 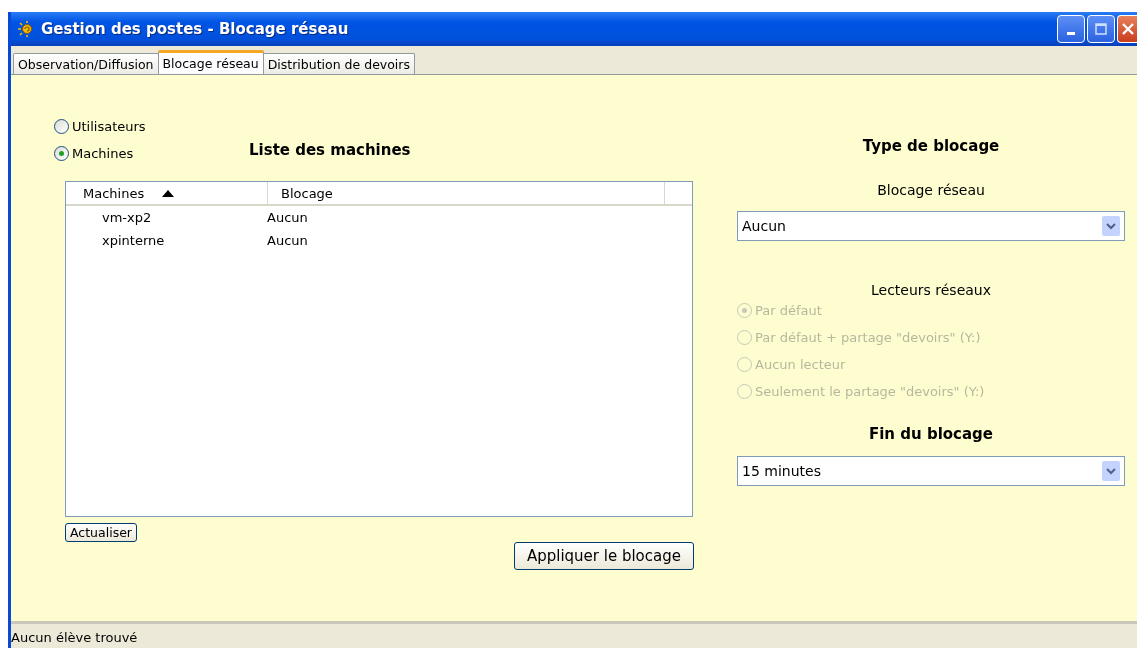 I want to click on minimize-icon, so click(x=1071, y=33).